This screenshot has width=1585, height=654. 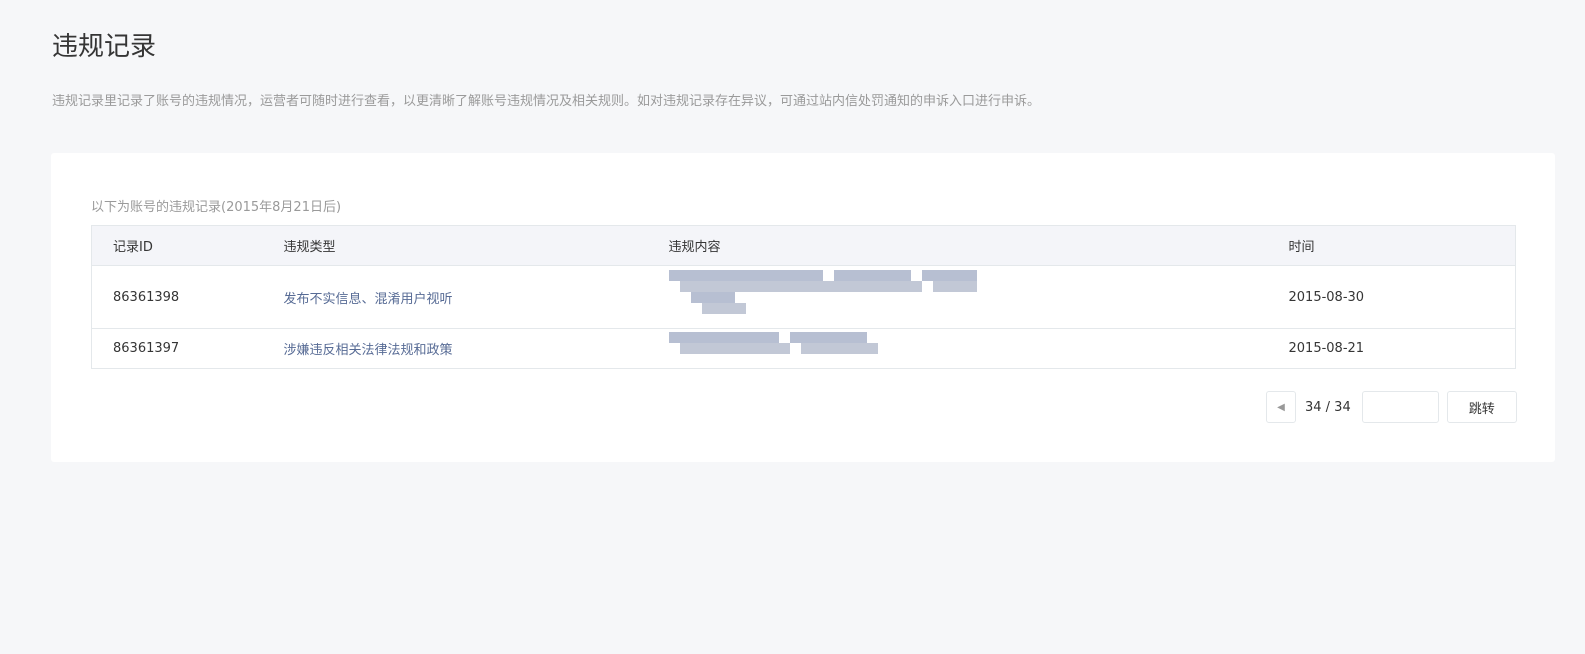 I want to click on header-time: 时间, so click(x=1402, y=245).